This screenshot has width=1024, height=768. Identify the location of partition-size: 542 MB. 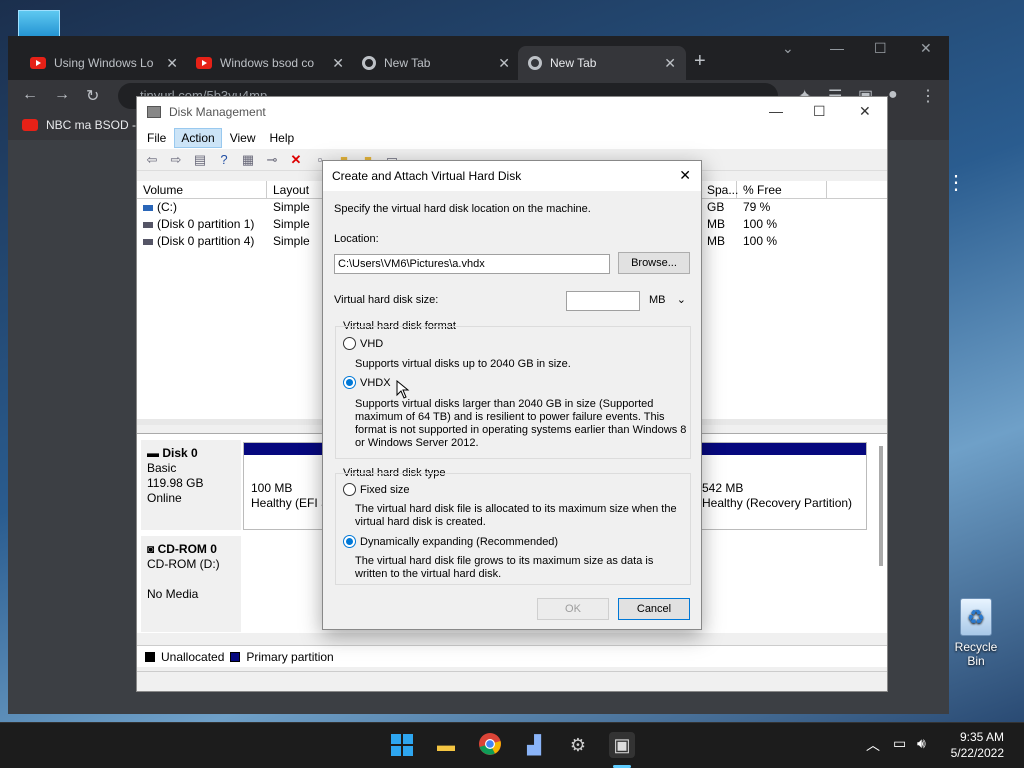
(723, 488).